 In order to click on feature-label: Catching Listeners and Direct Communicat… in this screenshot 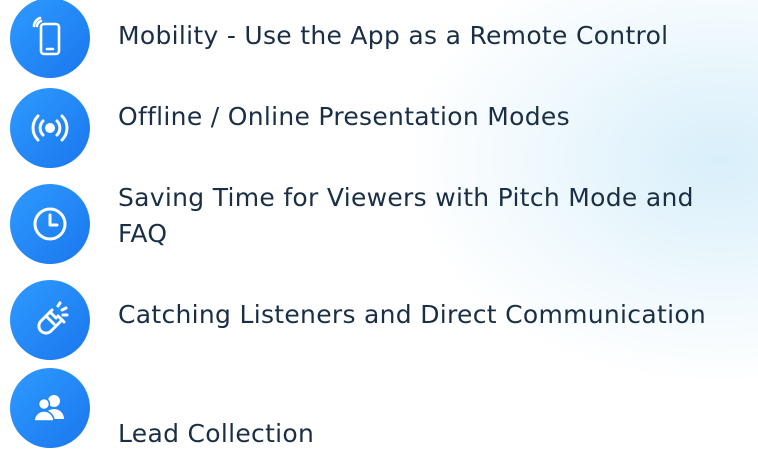, I will do `click(412, 314)`.